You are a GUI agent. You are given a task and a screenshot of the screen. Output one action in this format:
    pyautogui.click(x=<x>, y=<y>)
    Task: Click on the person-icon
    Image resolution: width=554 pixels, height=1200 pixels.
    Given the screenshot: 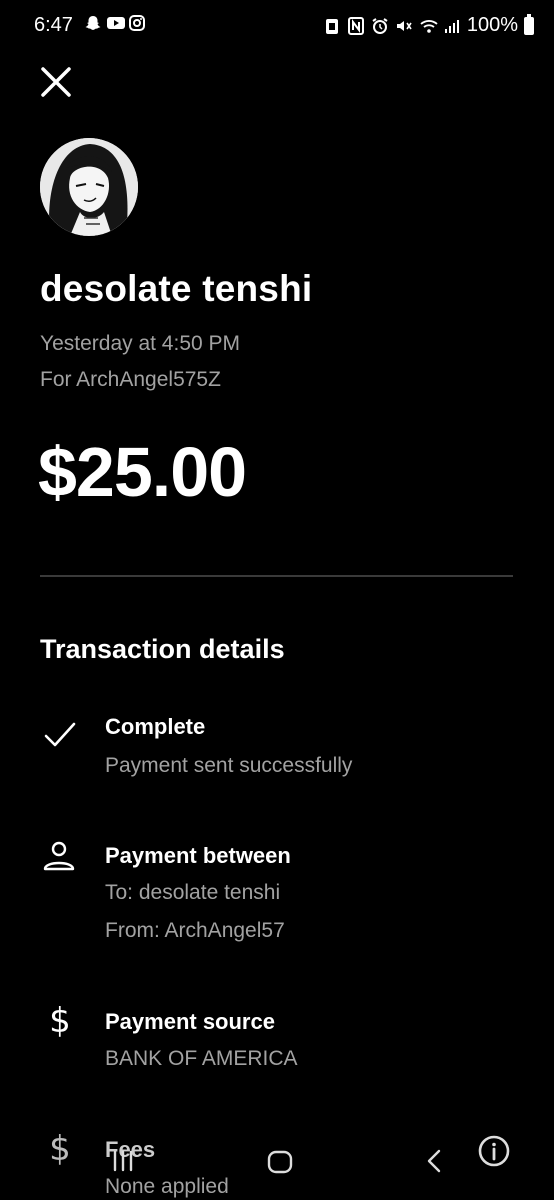 What is the action you would take?
    pyautogui.click(x=59, y=856)
    